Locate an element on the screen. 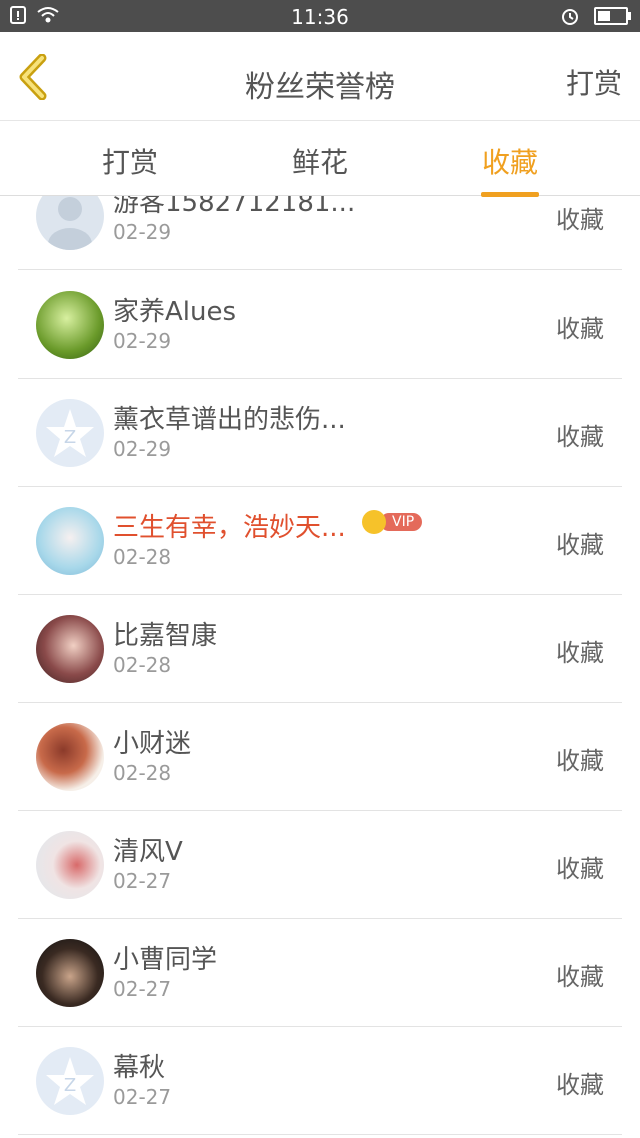  red-avatar is located at coordinates (70, 757).